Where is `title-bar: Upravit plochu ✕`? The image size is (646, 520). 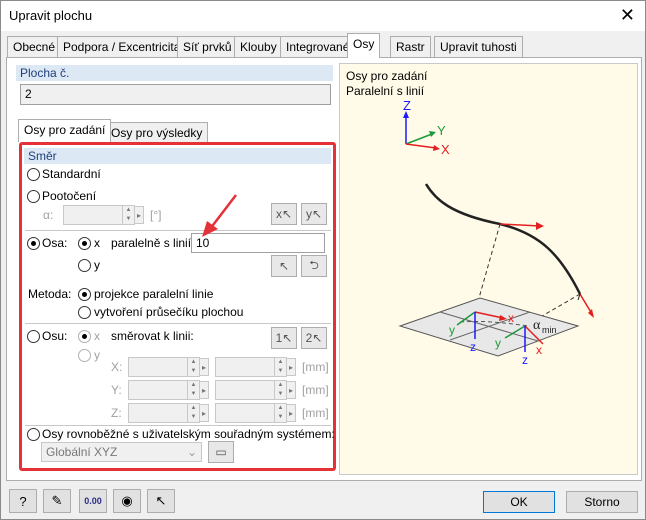 title-bar: Upravit plochu ✕ is located at coordinates (323, 16).